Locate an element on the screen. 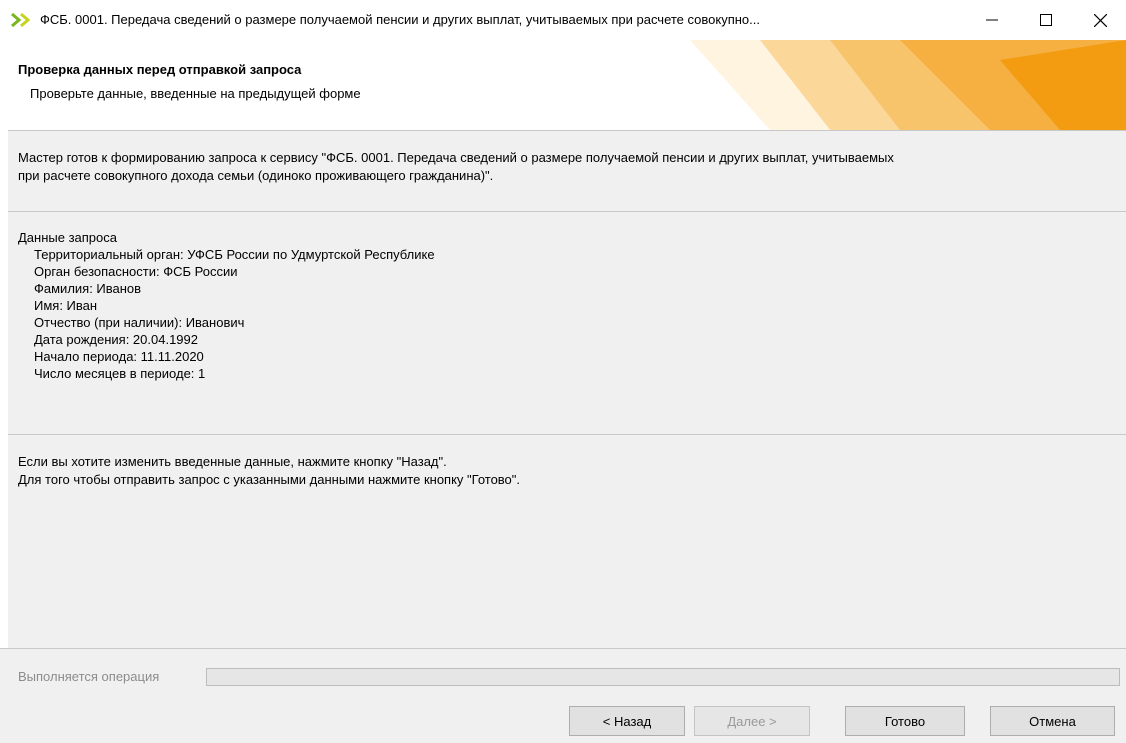 This screenshot has height=743, width=1126. request-data-line: Начало периода: 11.11.2020 is located at coordinates (119, 356).